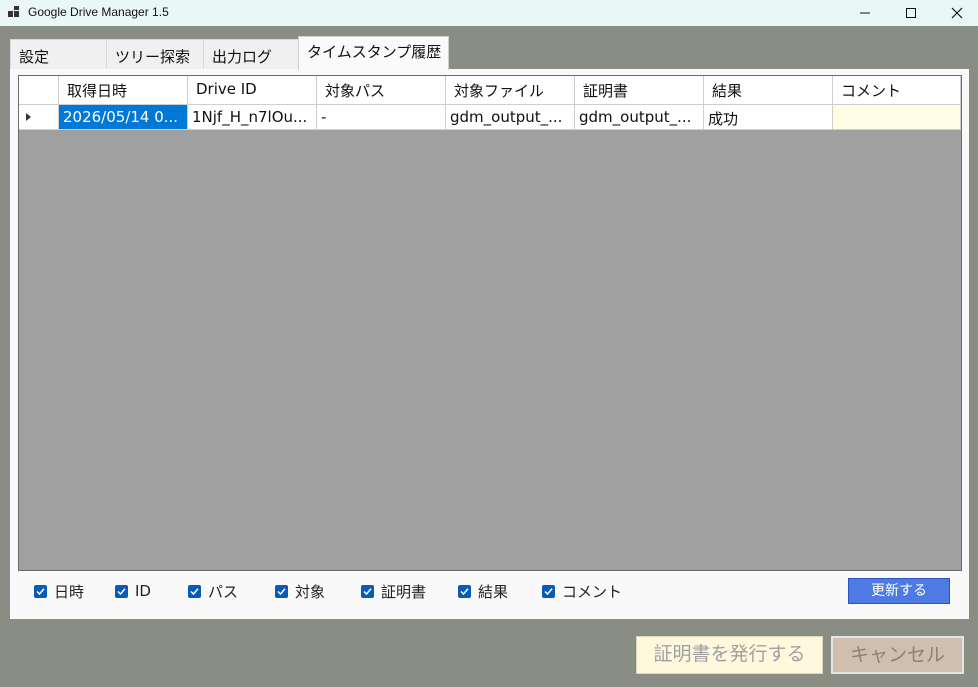 The width and height of the screenshot is (978, 687). What do you see at coordinates (155, 54) in the screenshot?
I see `tab-tree-explore: ツリー探索` at bounding box center [155, 54].